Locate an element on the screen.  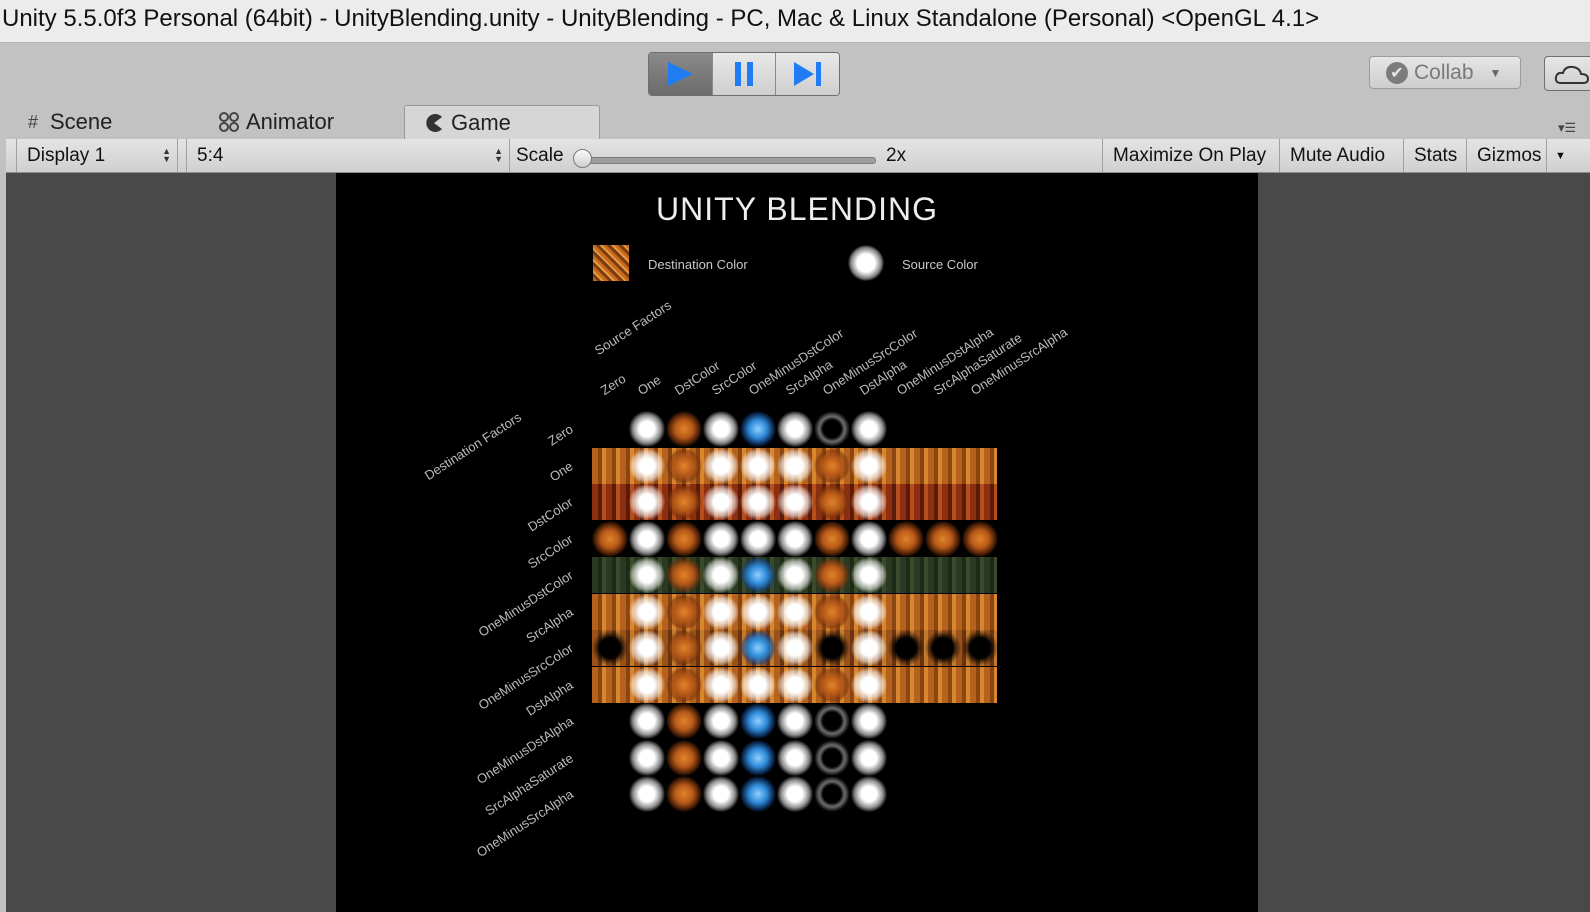
destination-factors-label: Destination Factors is located at coordinates (472, 446).